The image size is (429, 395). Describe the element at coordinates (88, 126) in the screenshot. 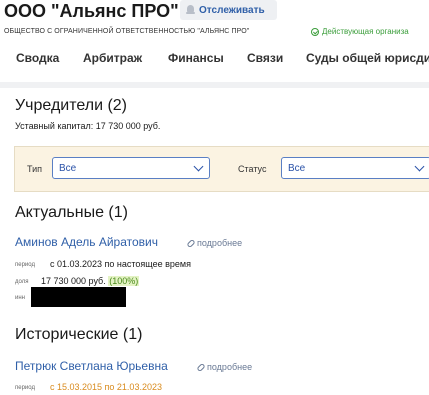

I see `authorized-capital: Уставный капитал: 17 730 000 руб.` at that location.